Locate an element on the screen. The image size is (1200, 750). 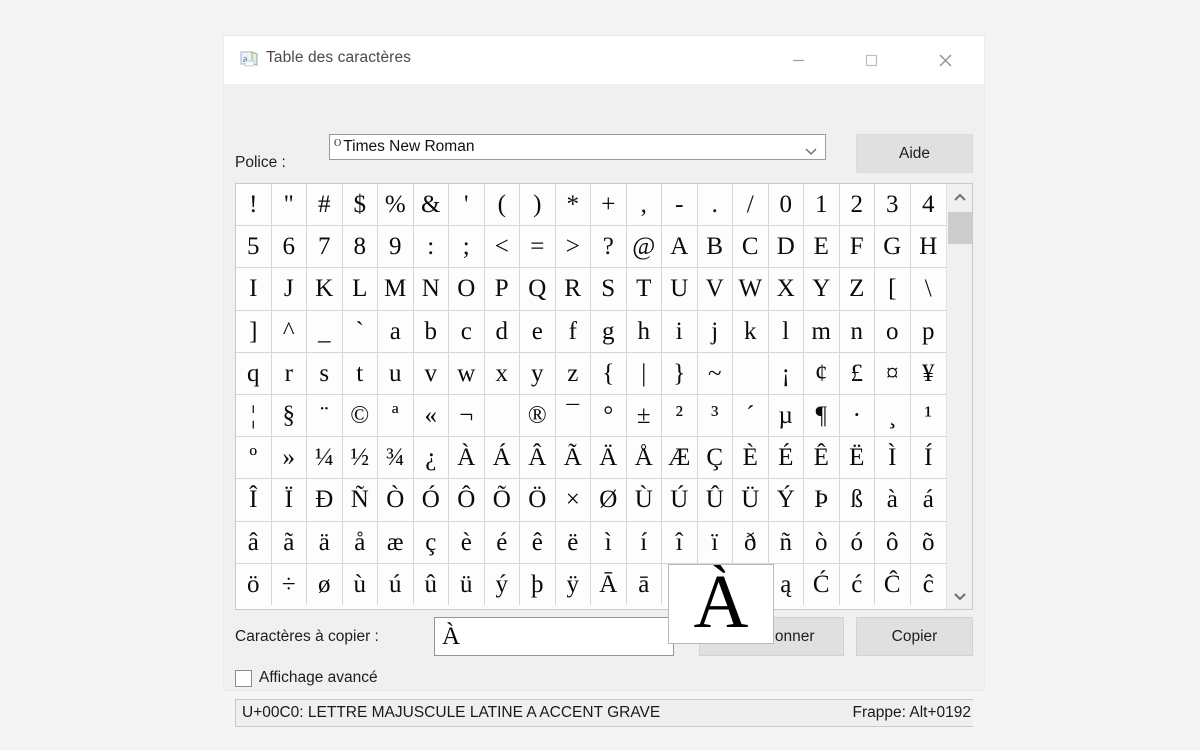
character-cell: õ is located at coordinates (929, 542).